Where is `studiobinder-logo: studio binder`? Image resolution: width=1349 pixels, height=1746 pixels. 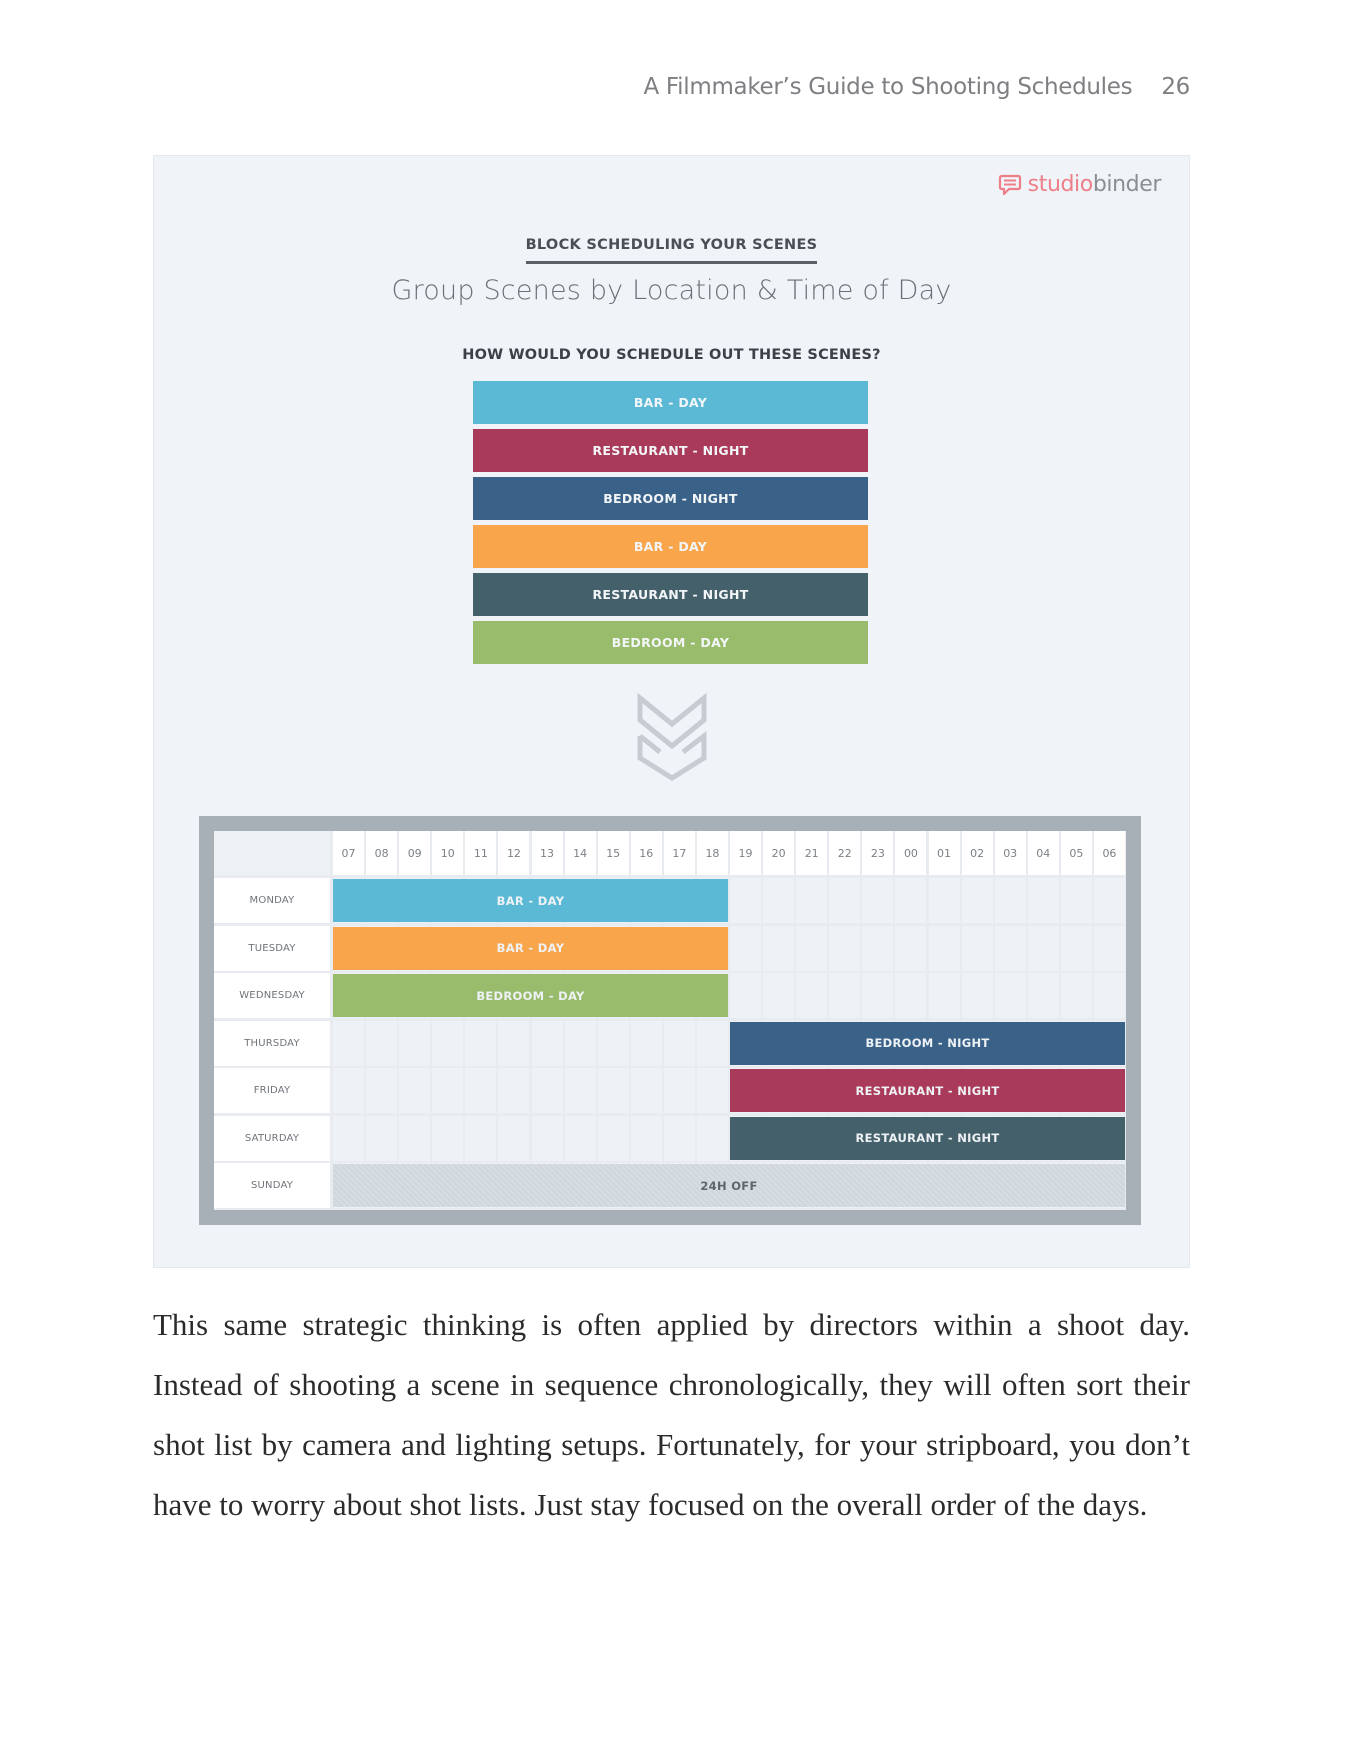 studiobinder-logo: studio binder is located at coordinates (1079, 184).